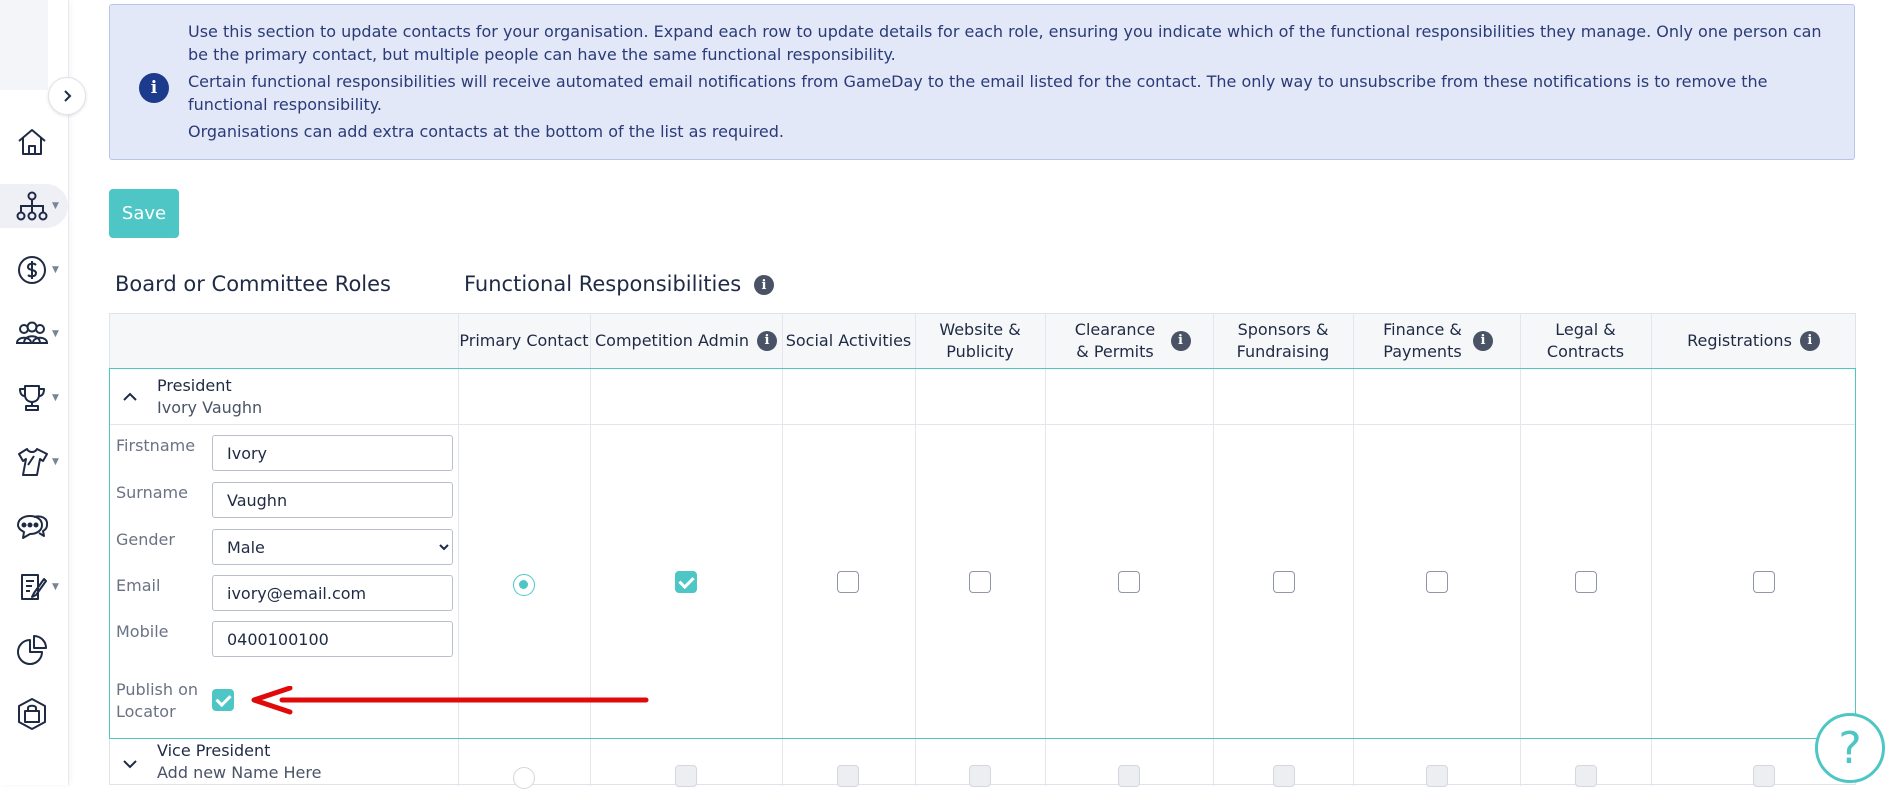 This screenshot has width=1893, height=789. I want to click on column-header-label: Primary Contact, so click(524, 340).